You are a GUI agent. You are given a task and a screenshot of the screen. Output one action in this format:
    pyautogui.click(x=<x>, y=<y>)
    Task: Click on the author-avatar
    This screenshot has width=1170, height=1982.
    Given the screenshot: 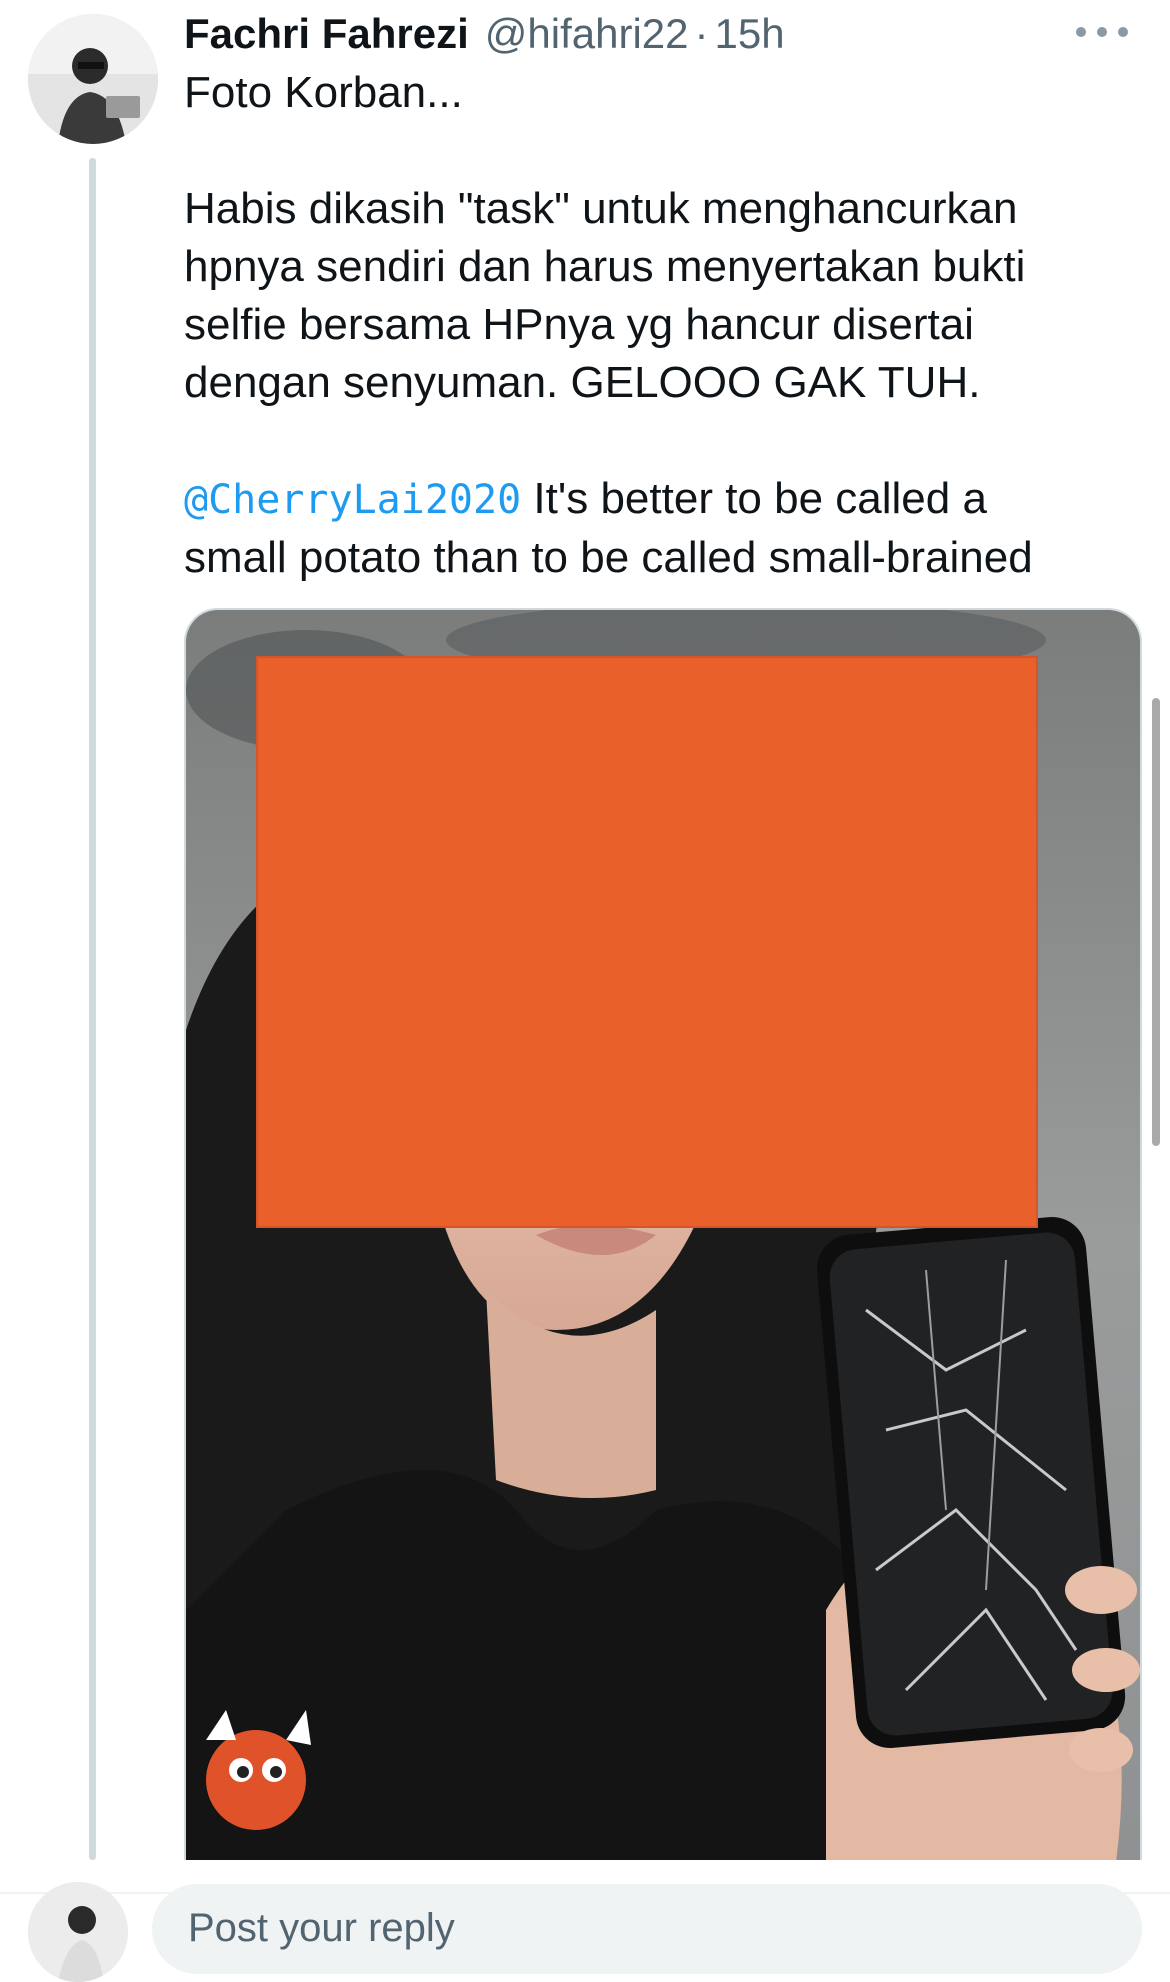 What is the action you would take?
    pyautogui.click(x=93, y=79)
    